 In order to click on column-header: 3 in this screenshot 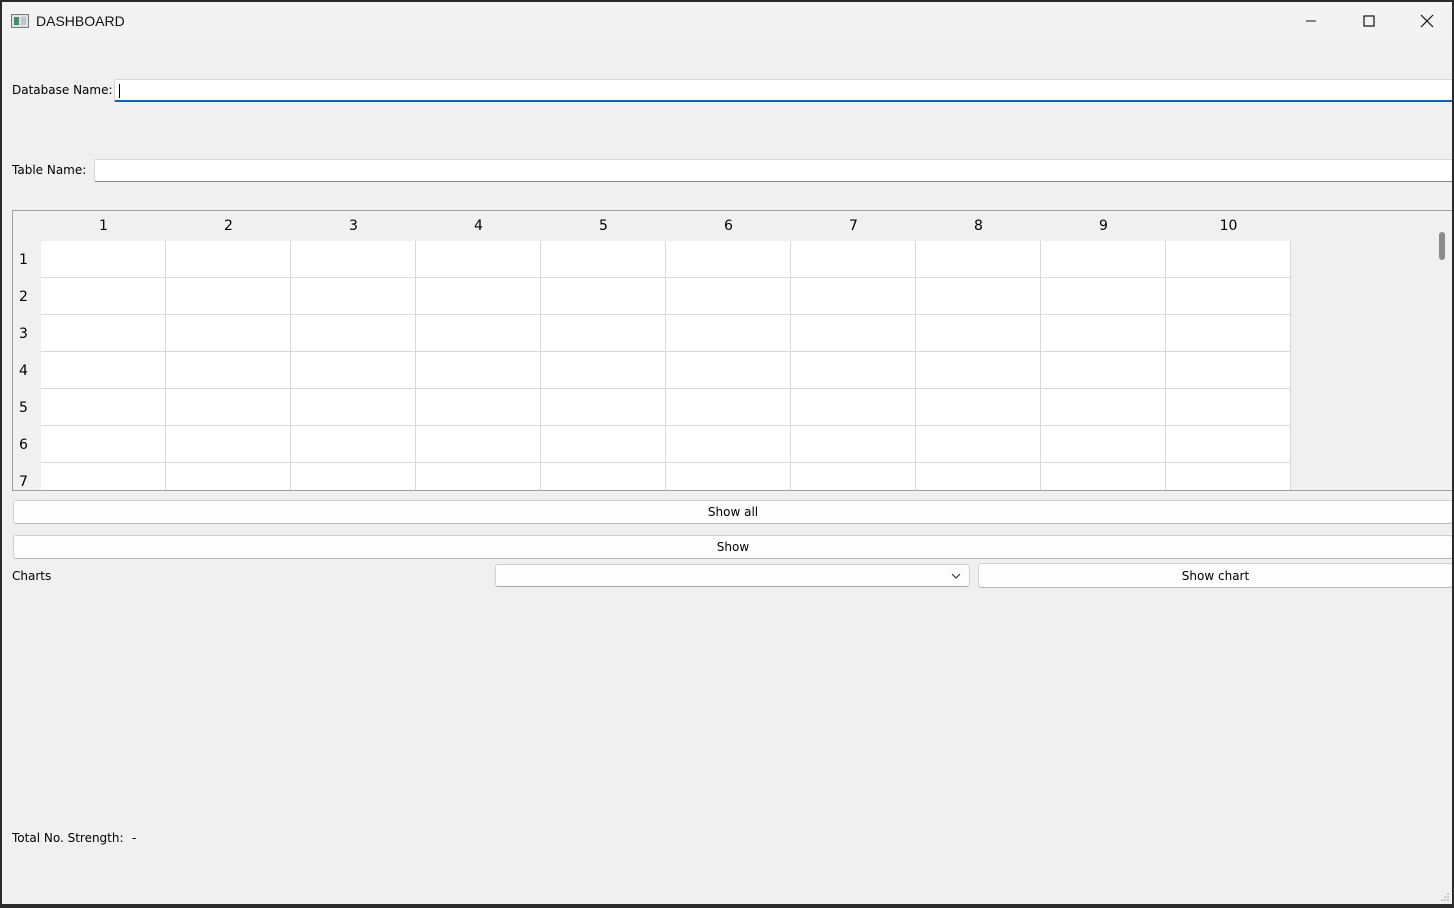, I will do `click(353, 226)`.